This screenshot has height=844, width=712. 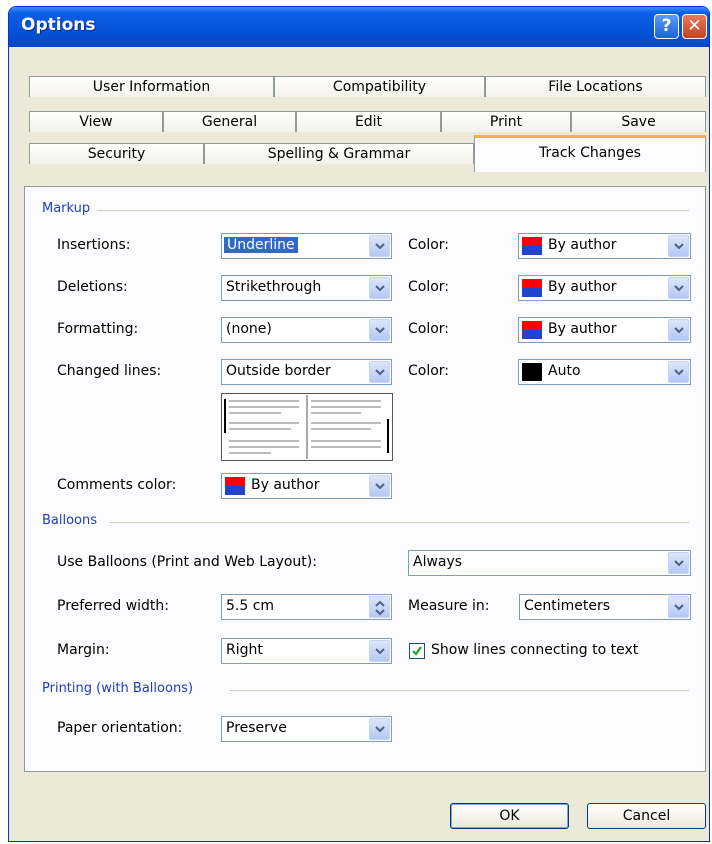 What do you see at coordinates (250, 606) in the screenshot?
I see `preferred-width-value: 5.5 cm` at bounding box center [250, 606].